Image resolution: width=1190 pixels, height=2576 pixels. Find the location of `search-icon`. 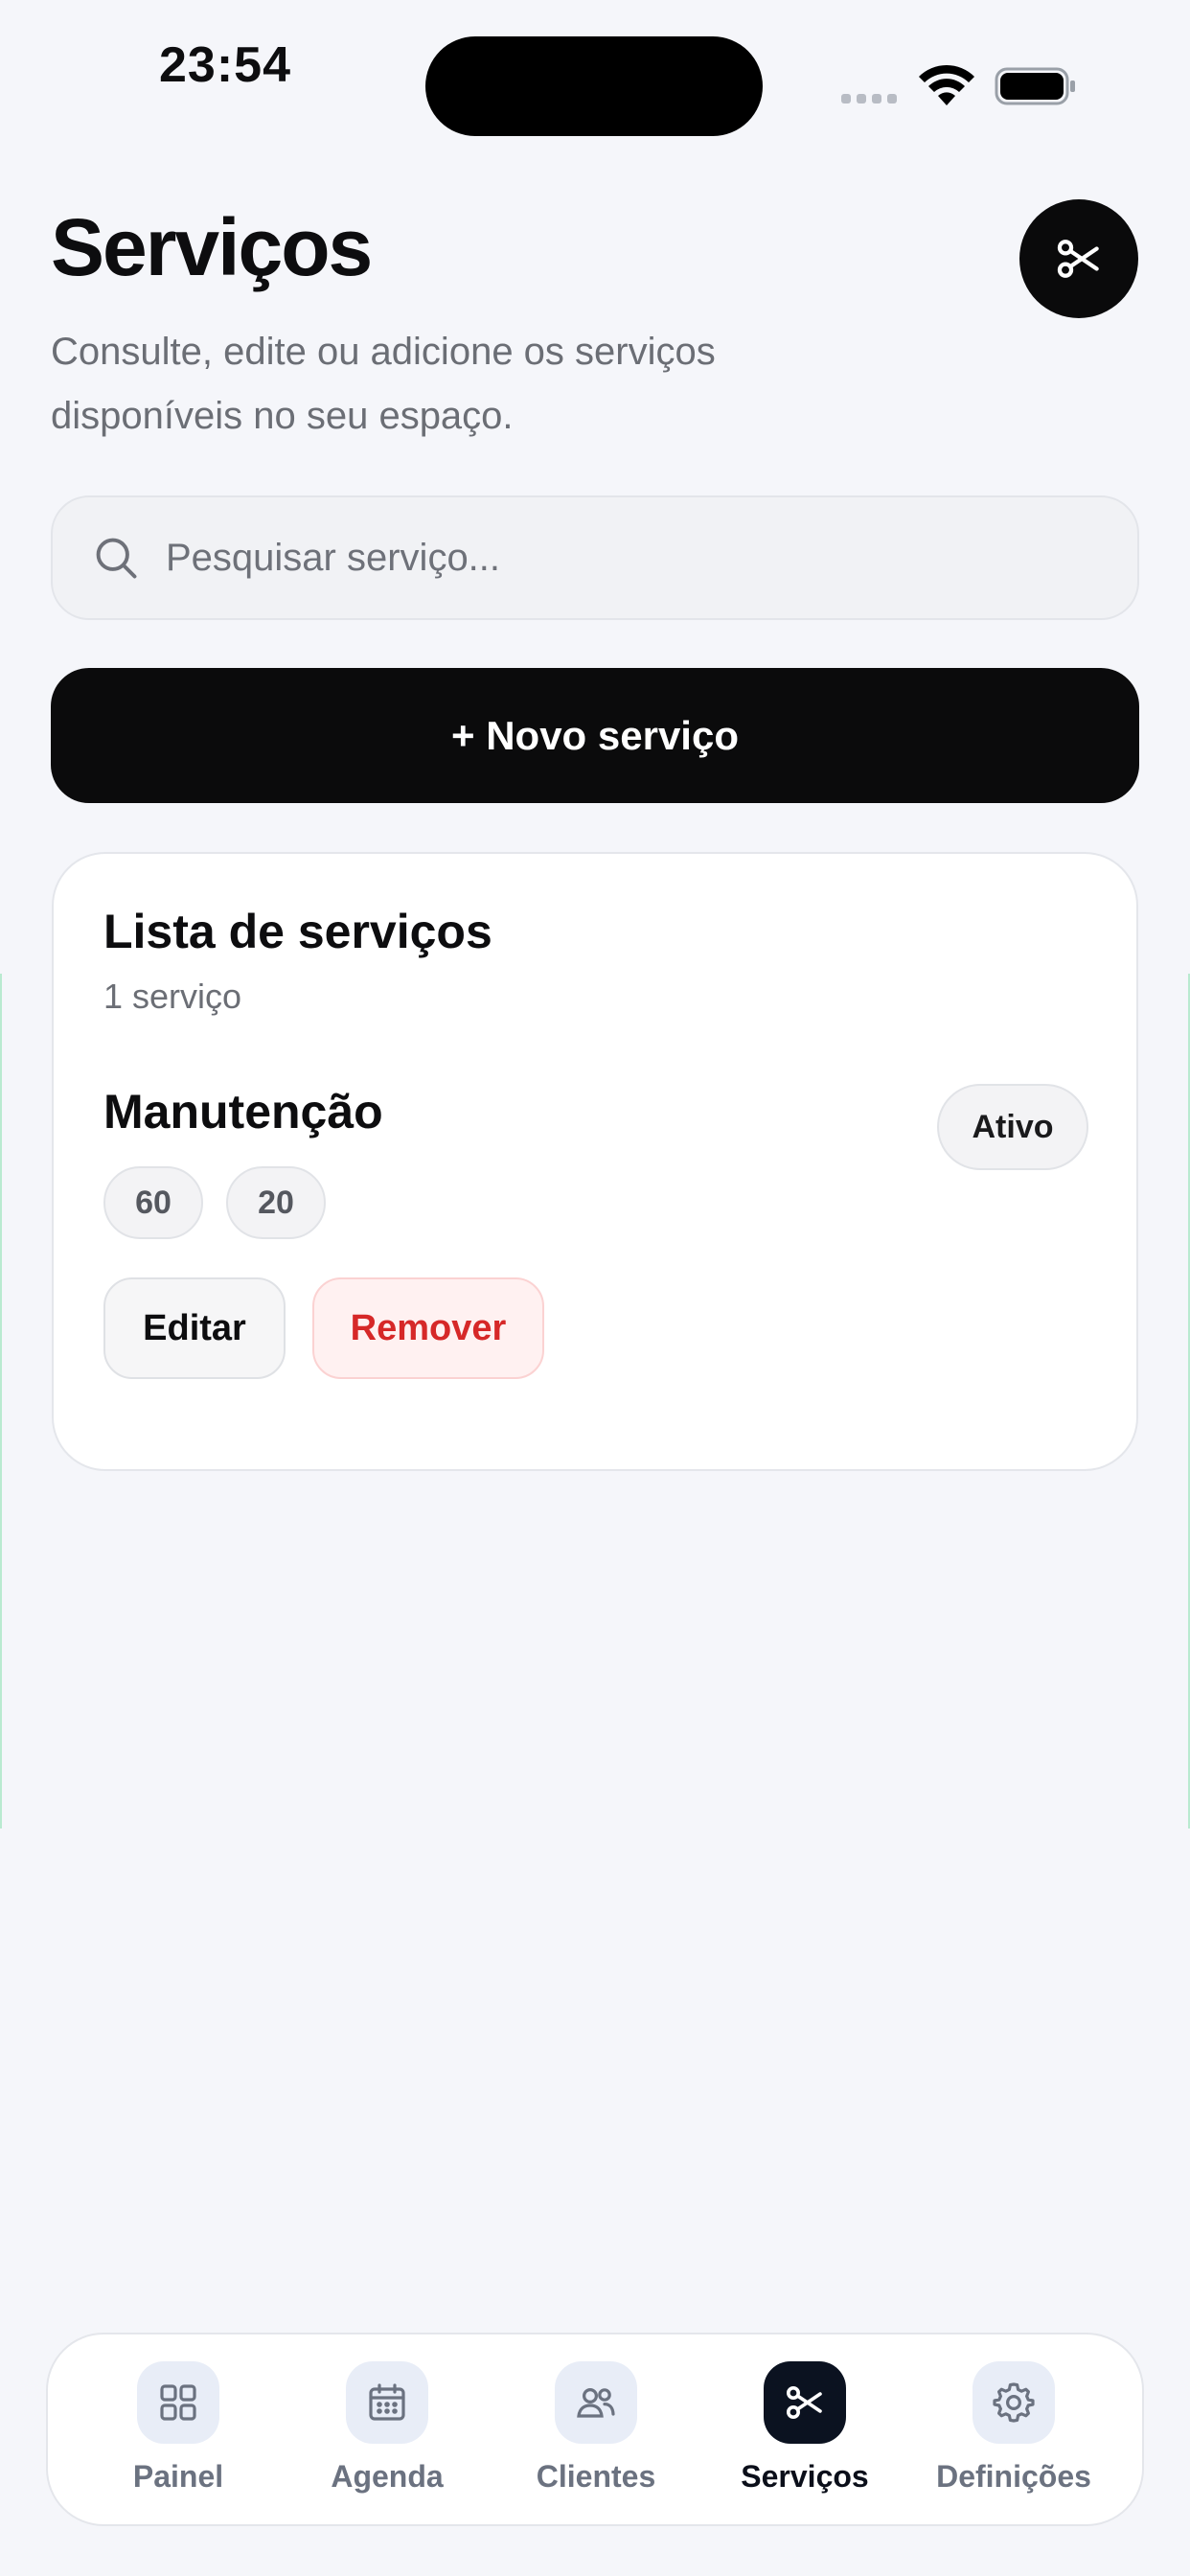

search-icon is located at coordinates (117, 558).